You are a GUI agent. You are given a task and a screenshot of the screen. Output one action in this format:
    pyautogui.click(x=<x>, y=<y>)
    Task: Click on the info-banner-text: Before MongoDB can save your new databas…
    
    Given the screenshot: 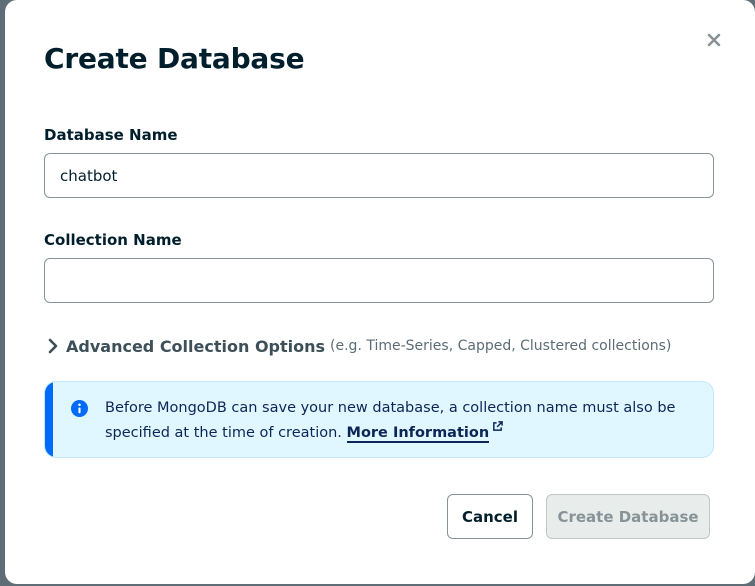 What is the action you would take?
    pyautogui.click(x=405, y=421)
    